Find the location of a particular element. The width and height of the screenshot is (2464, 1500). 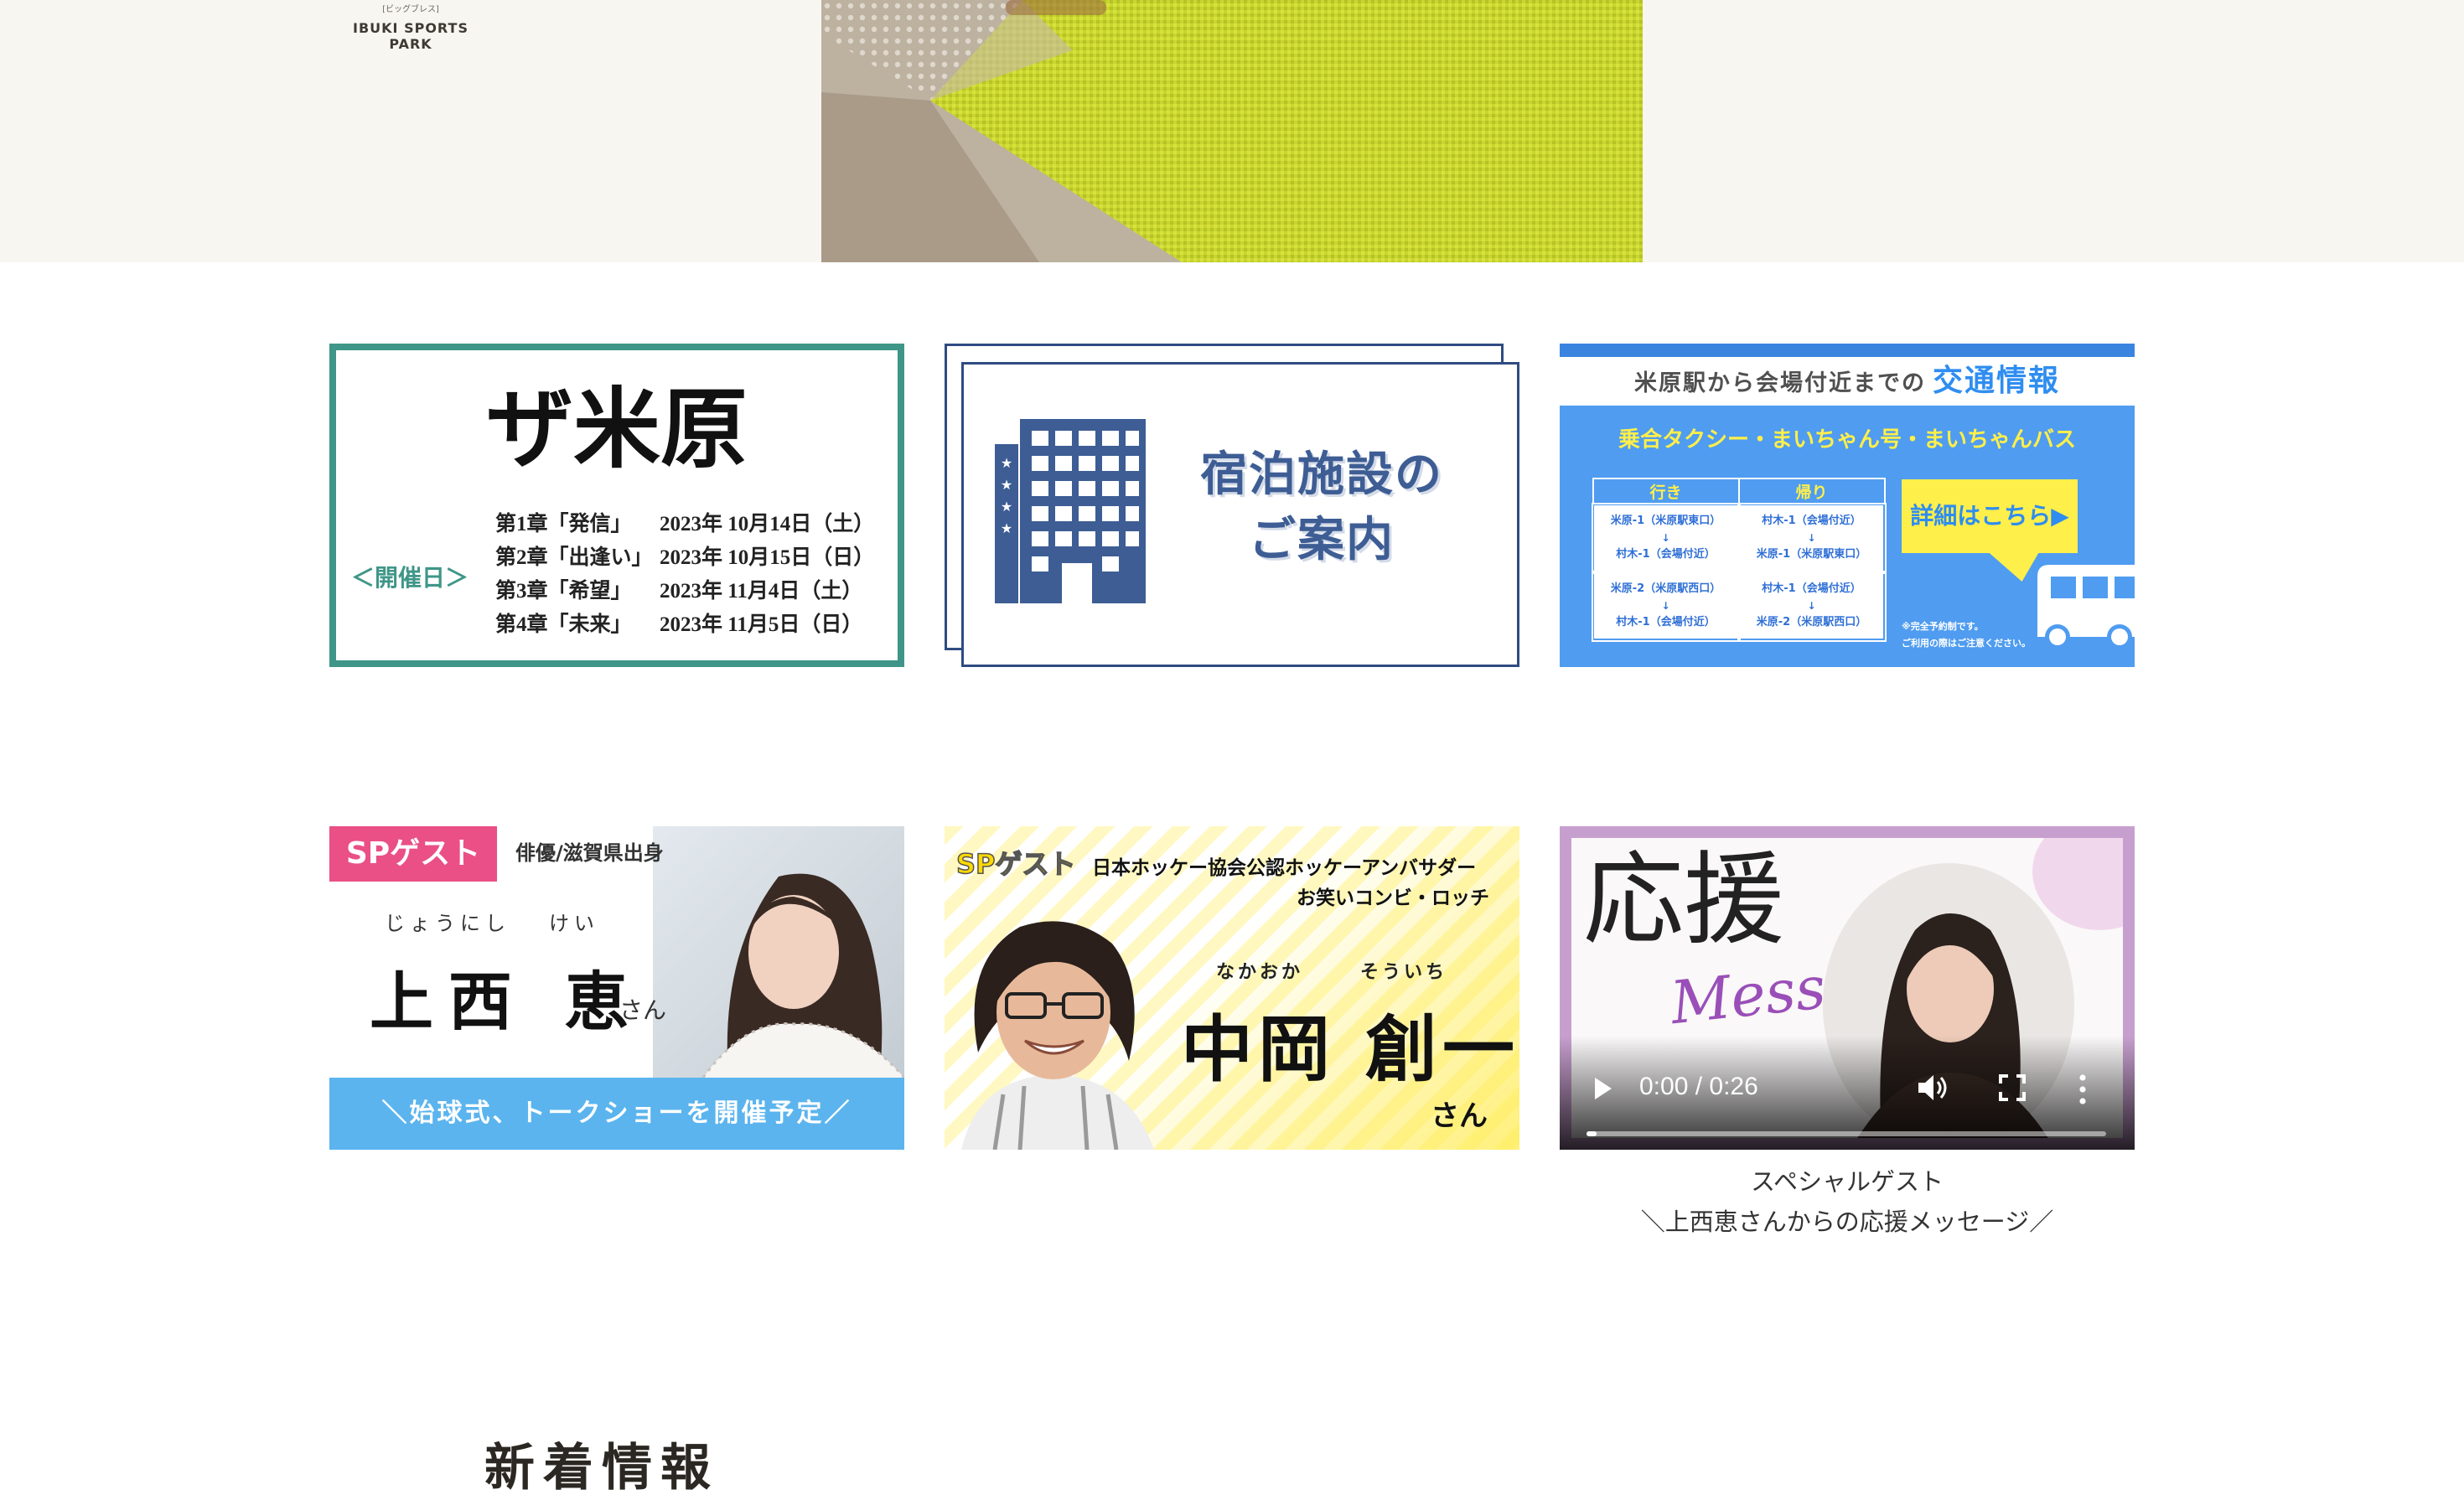

traffic-note: ※完全予約制です。 is located at coordinates (1943, 626).